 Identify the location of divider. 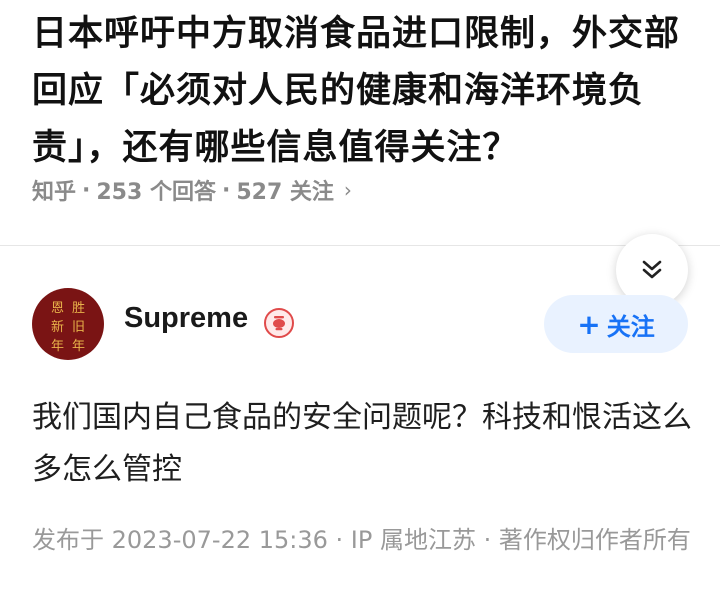
(360, 245).